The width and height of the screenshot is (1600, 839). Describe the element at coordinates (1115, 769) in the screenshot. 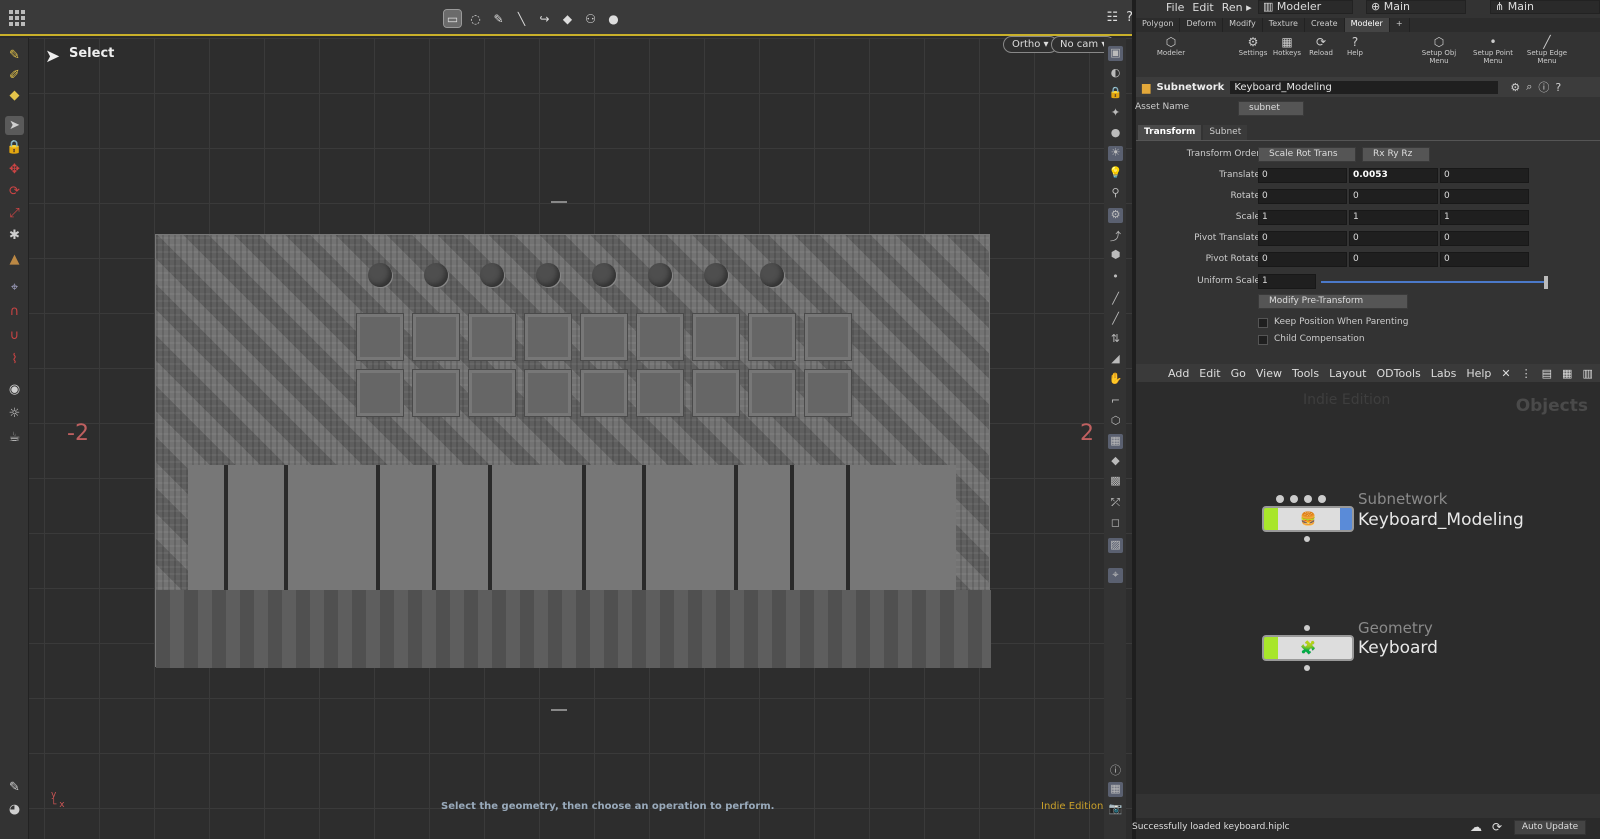

I see `info-icon: ⓘ` at that location.